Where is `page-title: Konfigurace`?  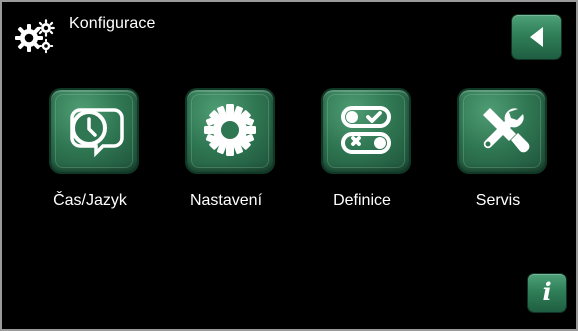
page-title: Konfigurace is located at coordinates (112, 23).